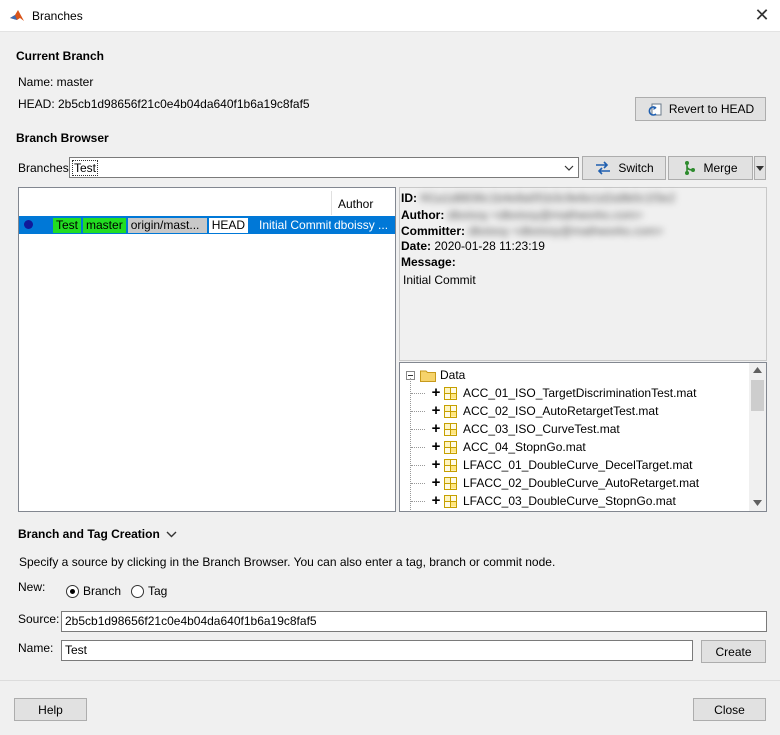 The image size is (780, 735). Describe the element at coordinates (762, 16) in the screenshot. I see `close-window-icon: ✕` at that location.